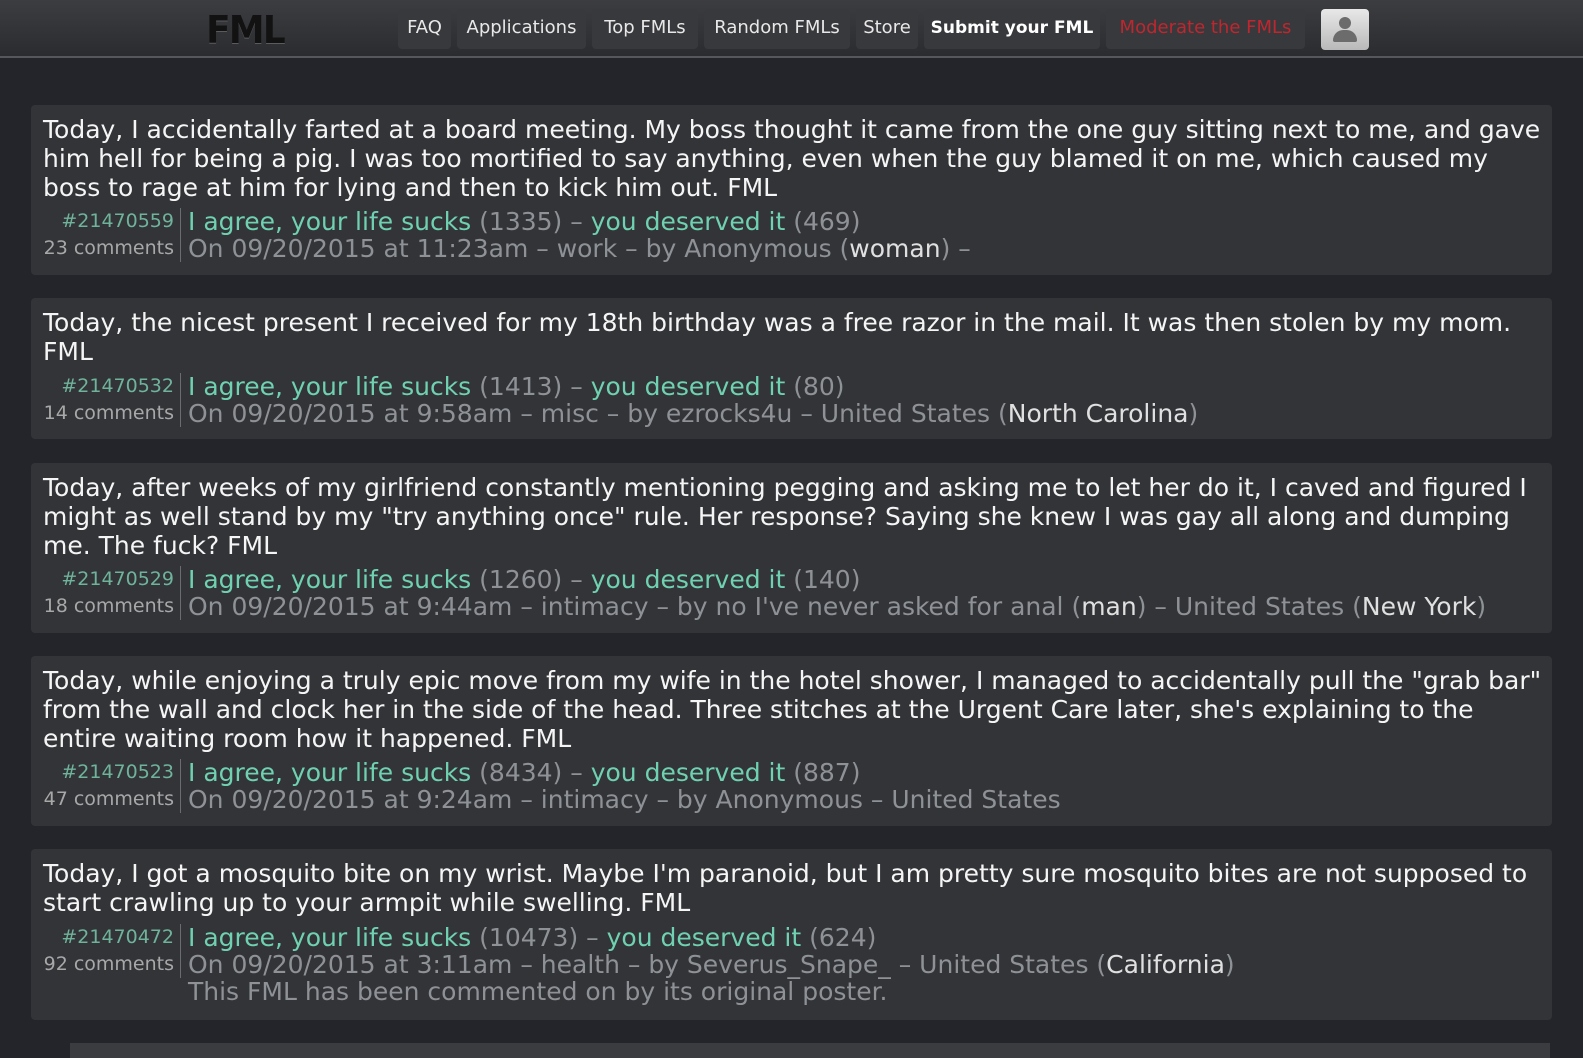  Describe the element at coordinates (102, 937) in the screenshot. I see `post-id-link: #21470472` at that location.